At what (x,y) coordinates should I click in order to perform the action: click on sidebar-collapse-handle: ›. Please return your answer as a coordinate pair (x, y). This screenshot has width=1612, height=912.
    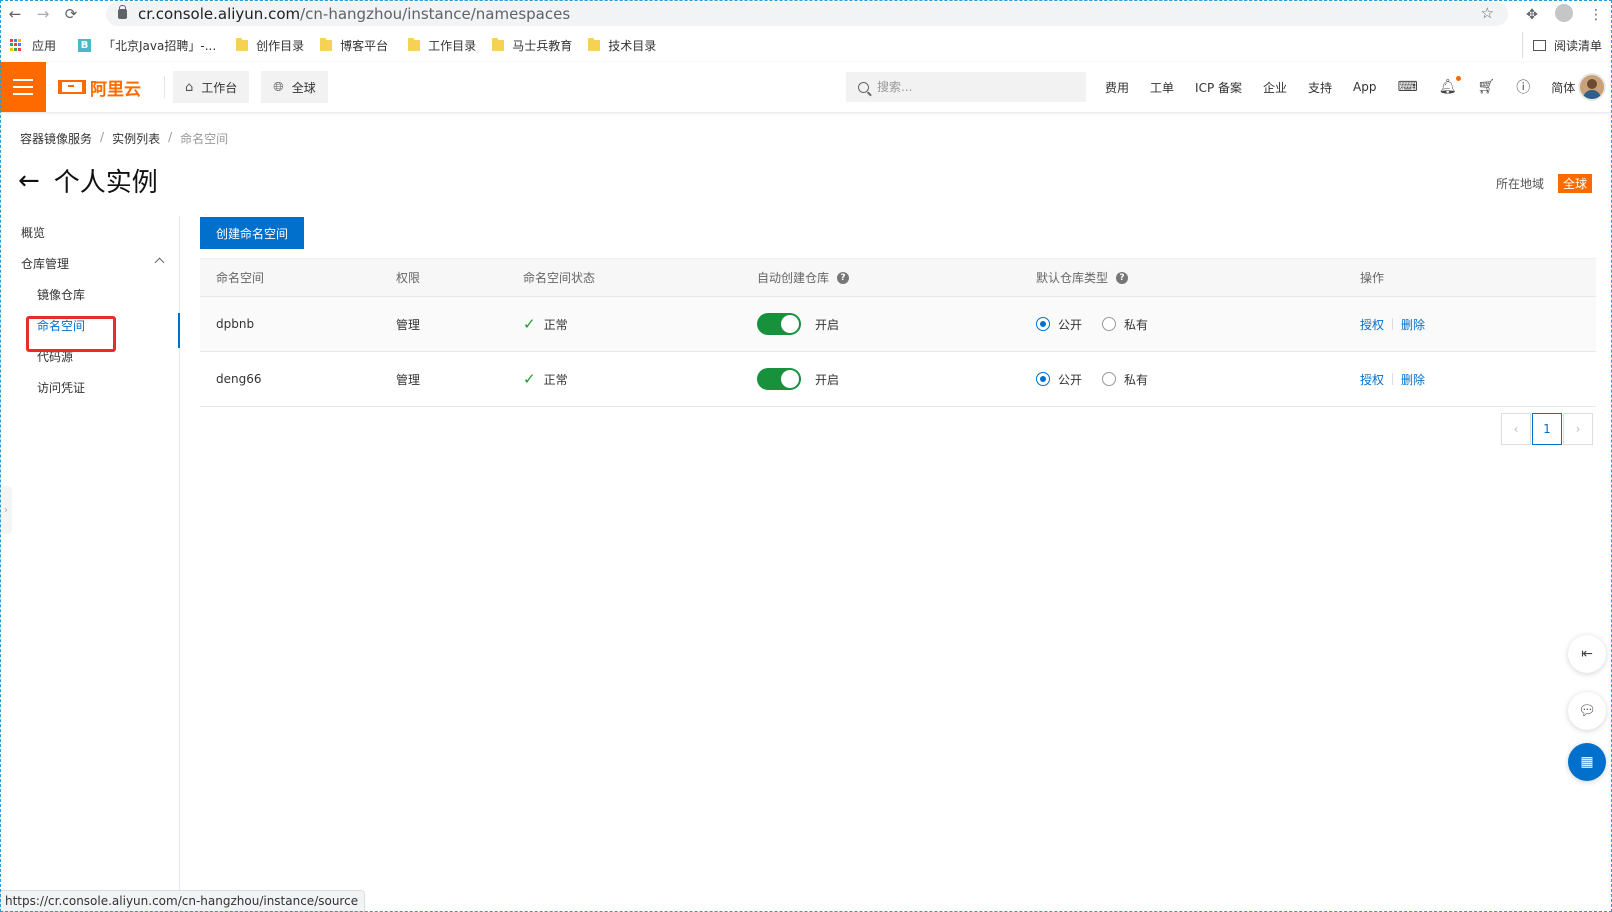
    Looking at the image, I should click on (6, 510).